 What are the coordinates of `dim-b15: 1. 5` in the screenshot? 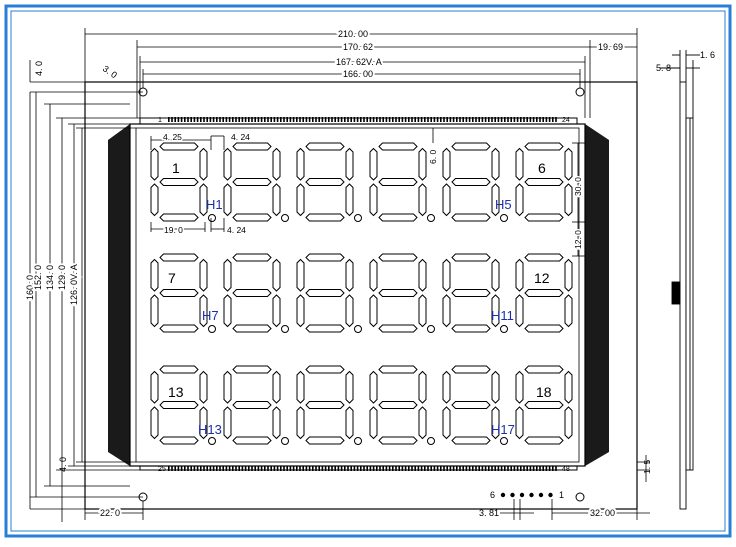 It's located at (647, 467).